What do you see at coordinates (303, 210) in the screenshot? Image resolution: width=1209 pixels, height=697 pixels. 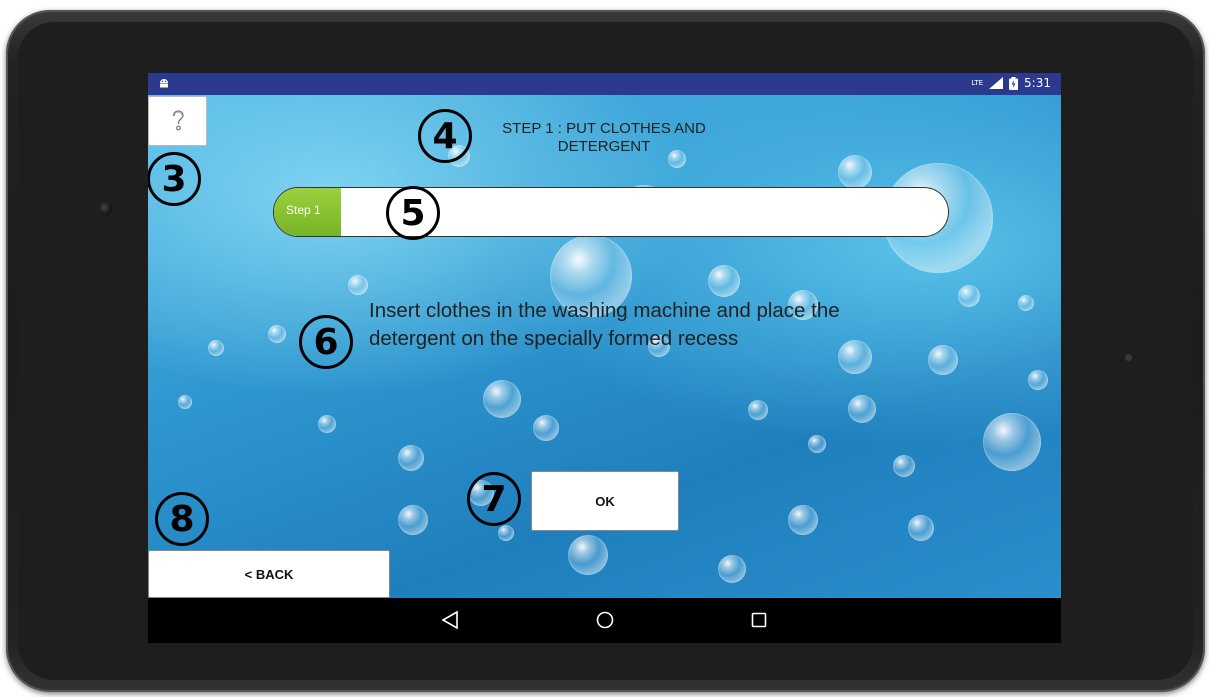 I see `progress-label: Step 1` at bounding box center [303, 210].